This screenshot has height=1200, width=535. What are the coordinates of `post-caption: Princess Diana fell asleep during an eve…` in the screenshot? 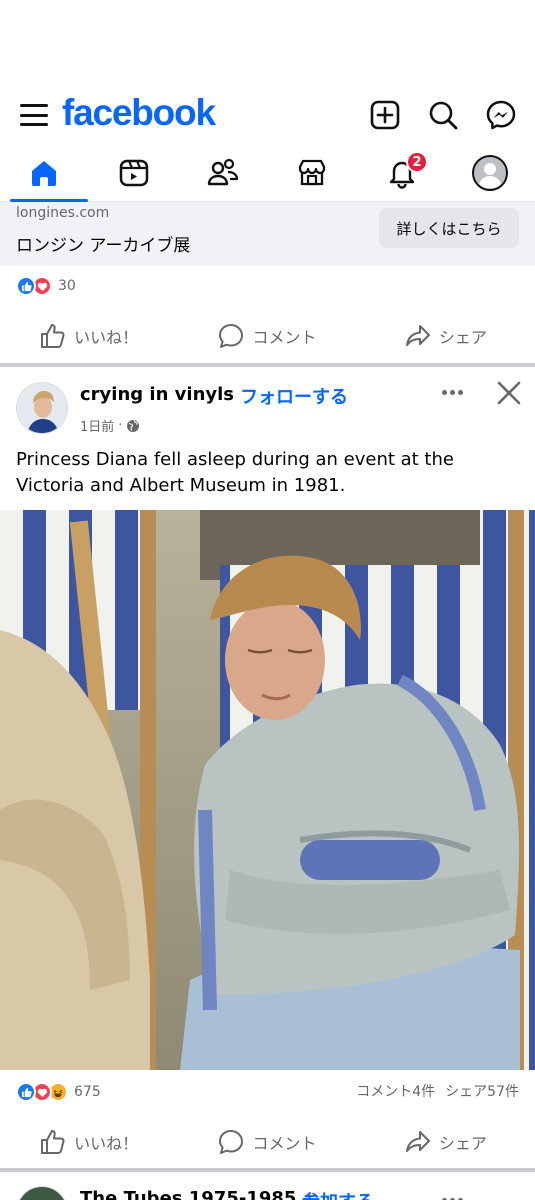 It's located at (235, 472).